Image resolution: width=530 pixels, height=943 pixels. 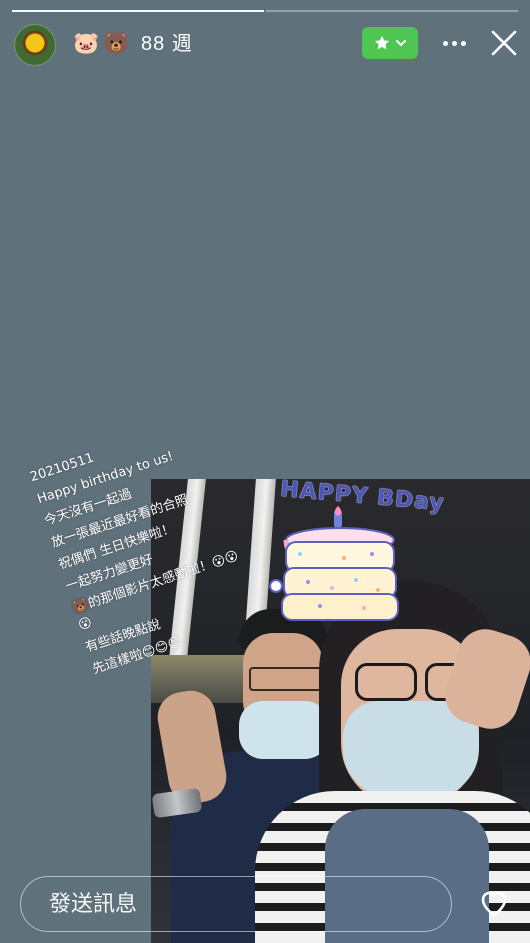 I want to click on star-button, so click(x=390, y=43).